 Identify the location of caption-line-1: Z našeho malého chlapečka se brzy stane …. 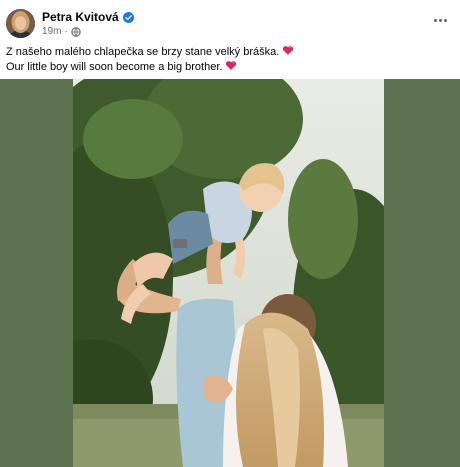
(226, 52).